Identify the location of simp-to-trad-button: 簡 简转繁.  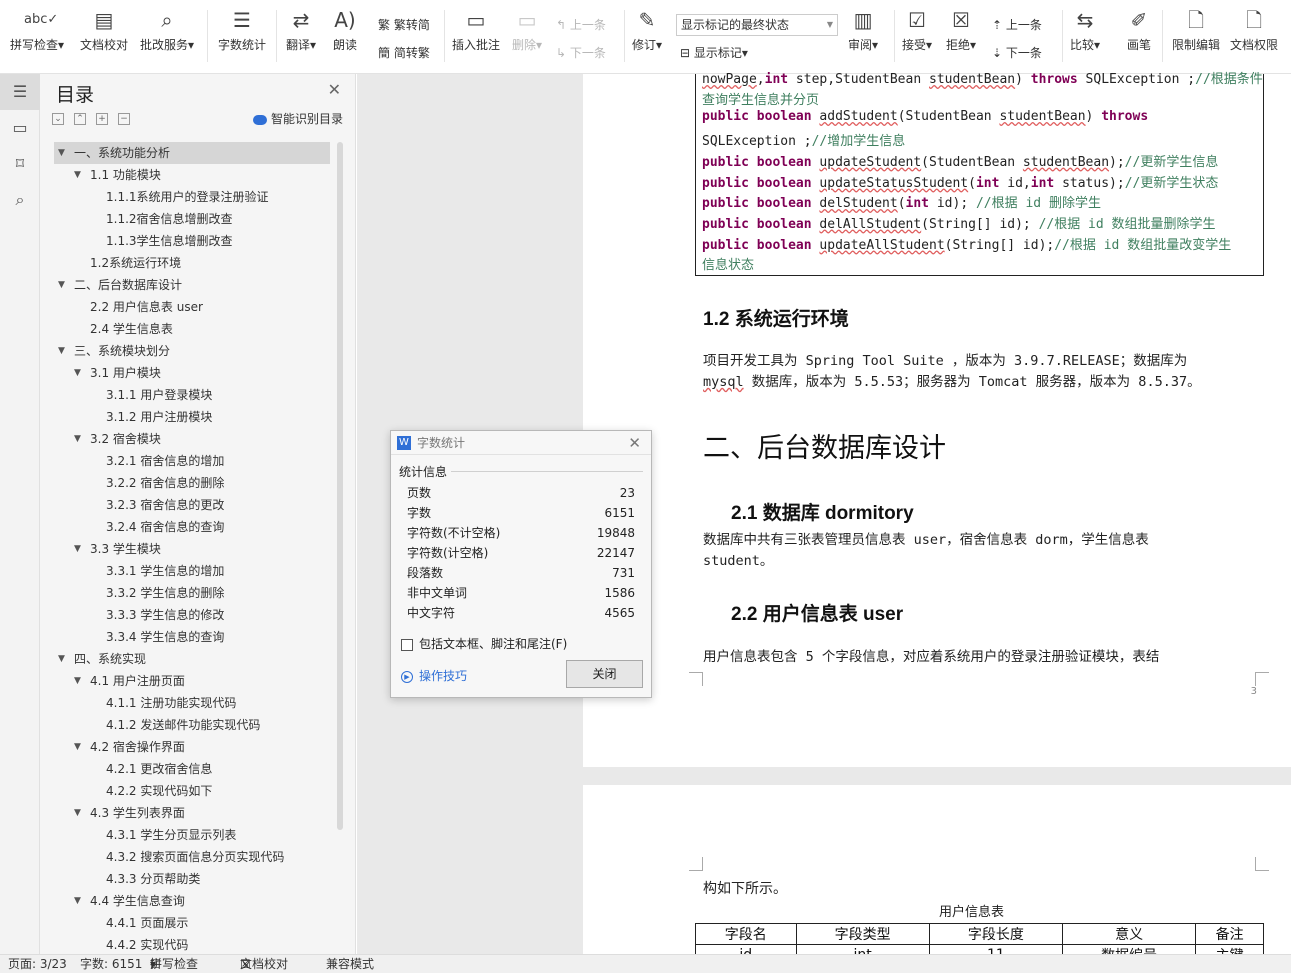
(404, 52).